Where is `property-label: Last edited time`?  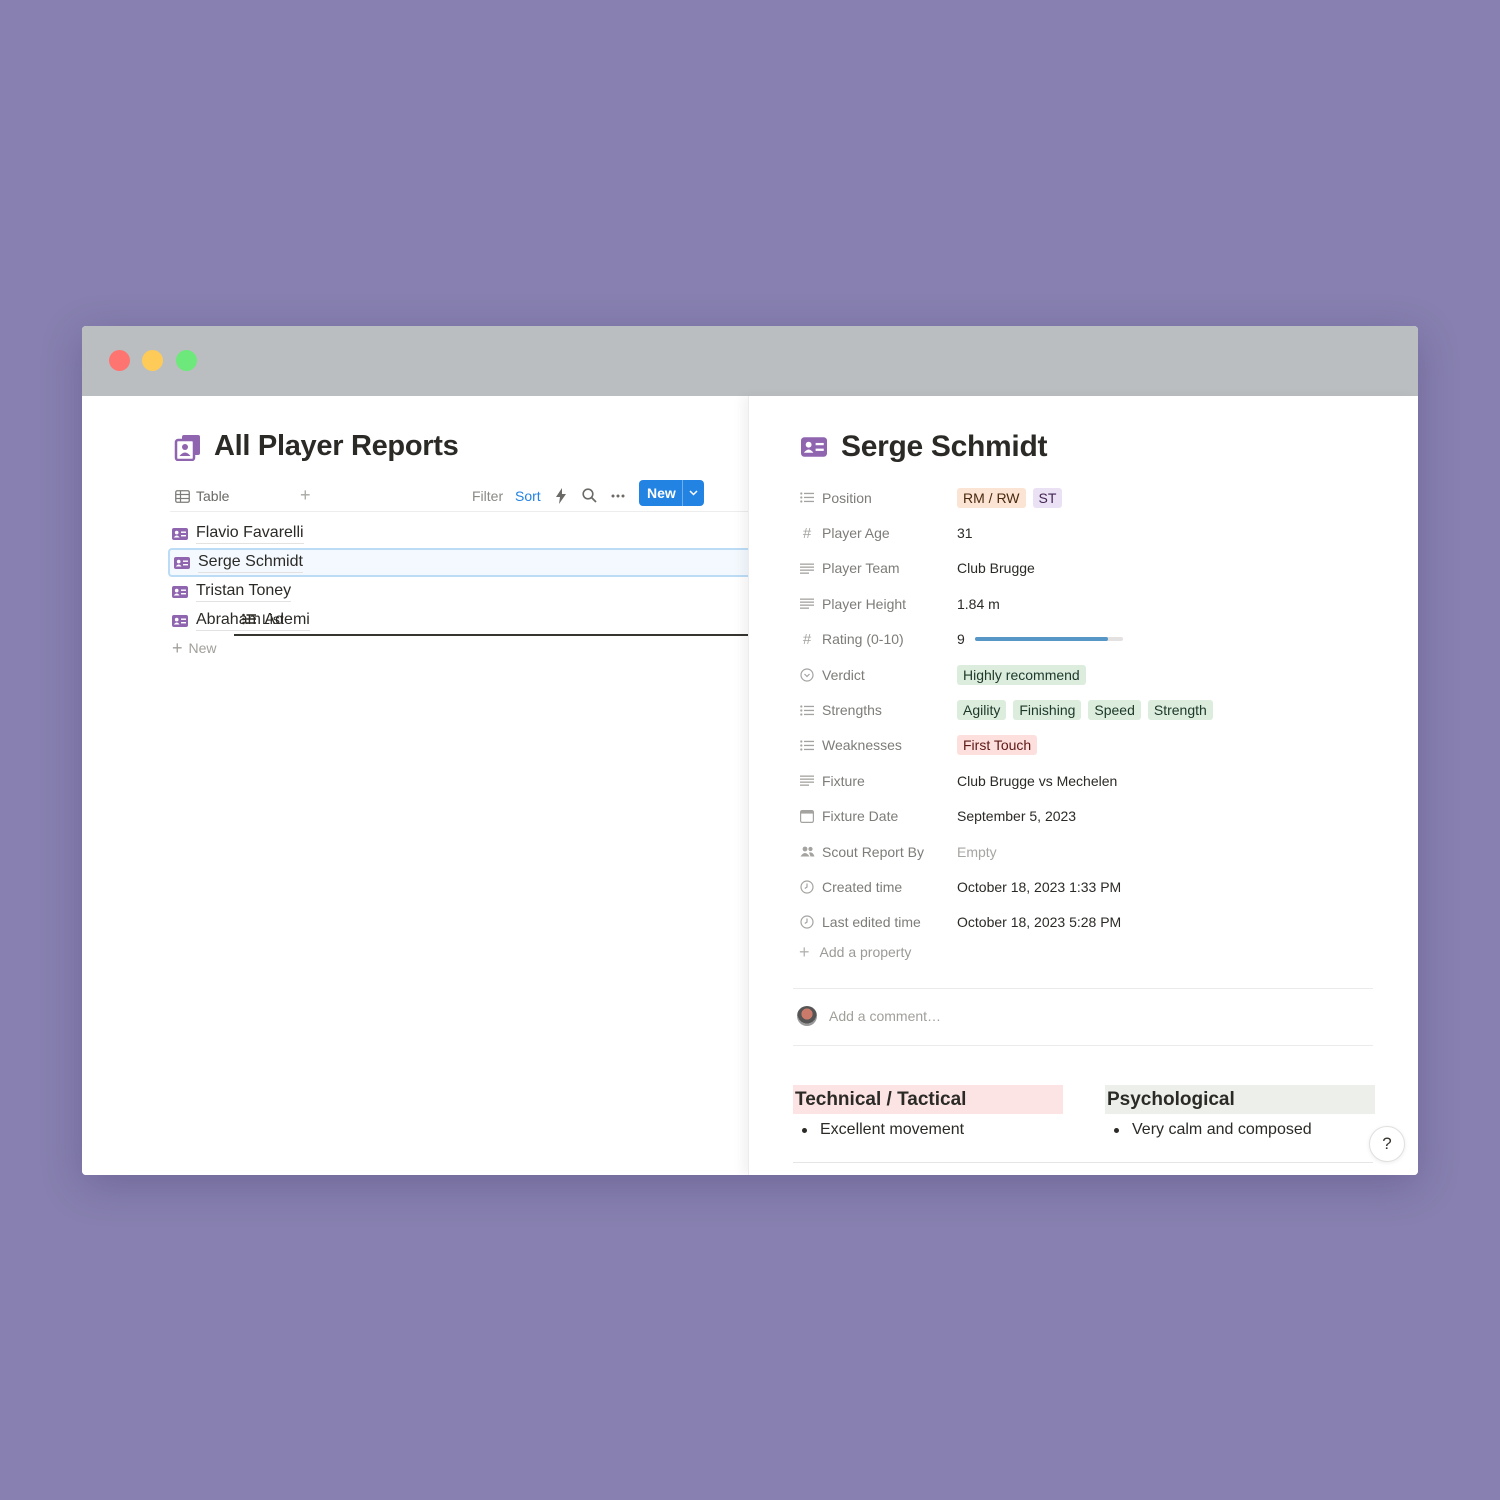 property-label: Last edited time is located at coordinates (878, 922).